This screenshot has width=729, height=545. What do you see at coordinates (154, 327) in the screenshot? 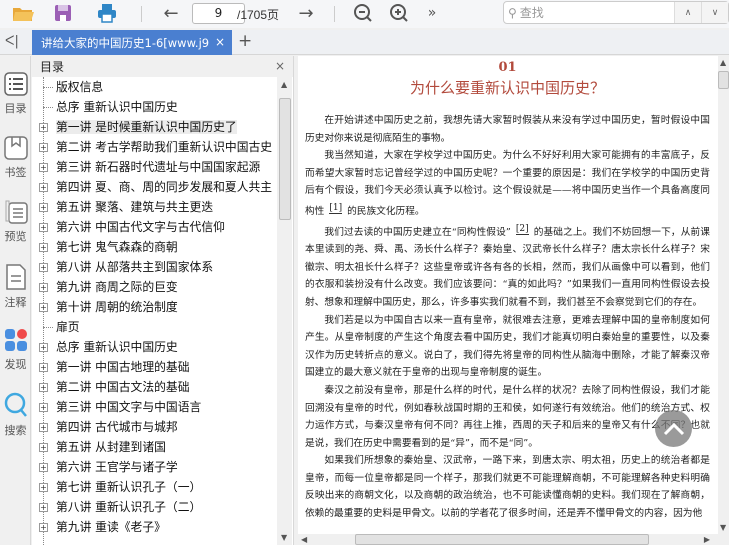
I see `toc-item: 扉页` at bounding box center [154, 327].